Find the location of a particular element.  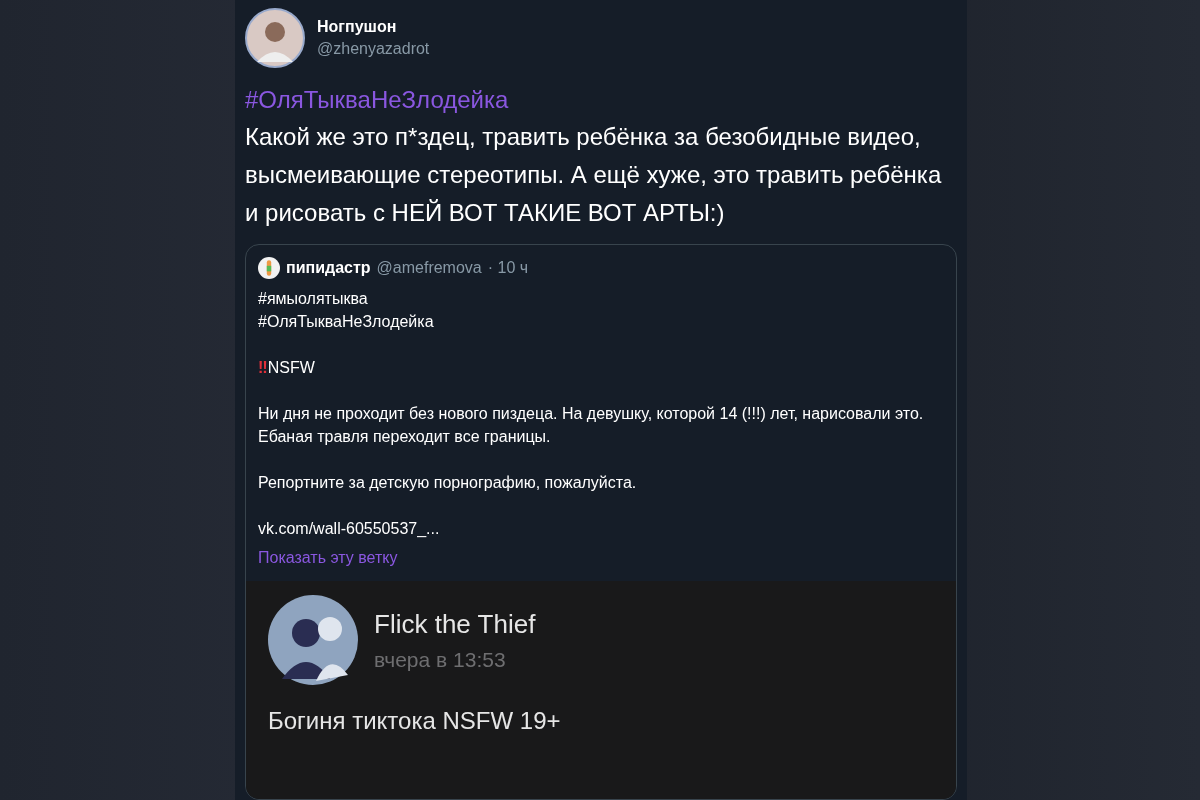

warning-text: NSFW is located at coordinates (291, 368).